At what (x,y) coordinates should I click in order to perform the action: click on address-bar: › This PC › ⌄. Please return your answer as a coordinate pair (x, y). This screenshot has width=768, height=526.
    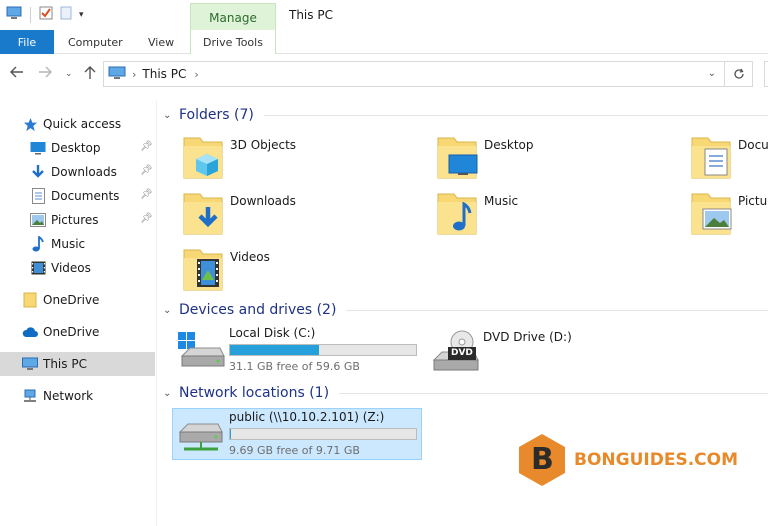
    Looking at the image, I should click on (414, 74).